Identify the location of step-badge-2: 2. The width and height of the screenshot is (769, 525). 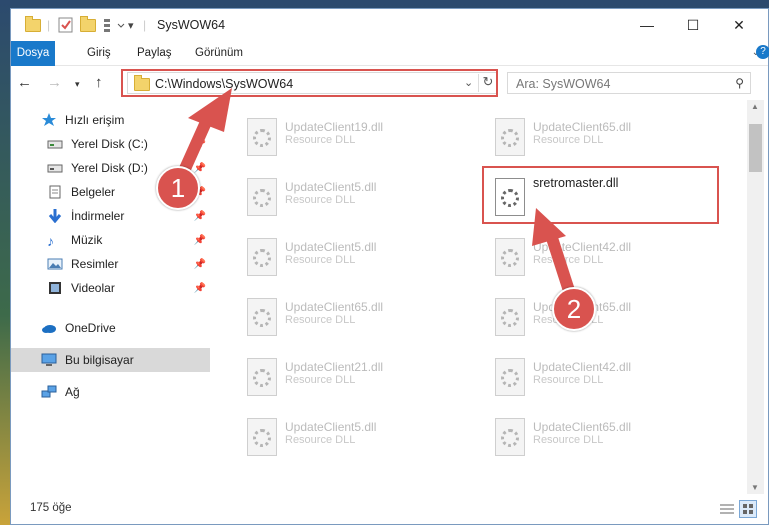
(574, 309).